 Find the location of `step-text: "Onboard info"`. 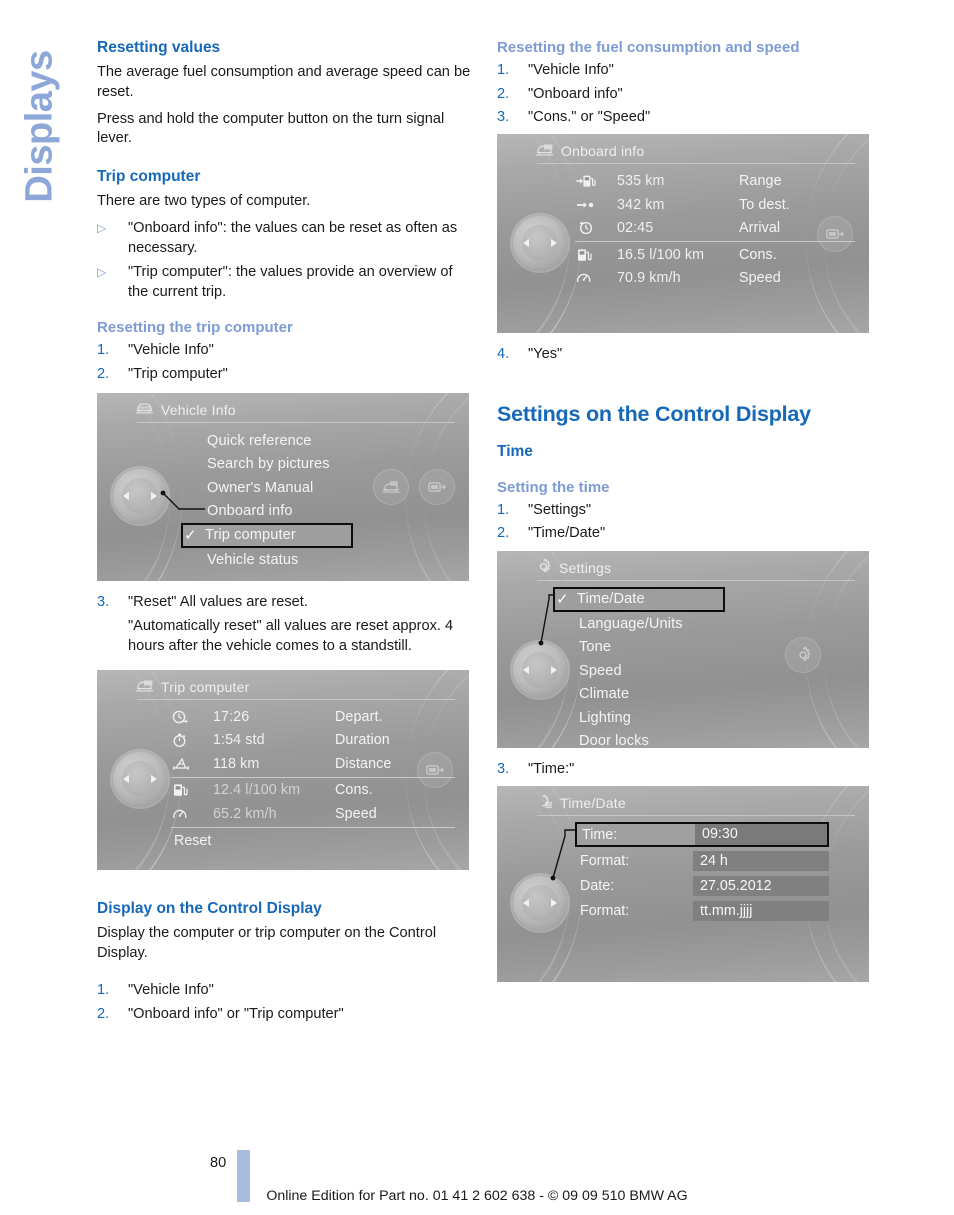

step-text: "Onboard info" is located at coordinates (575, 93).